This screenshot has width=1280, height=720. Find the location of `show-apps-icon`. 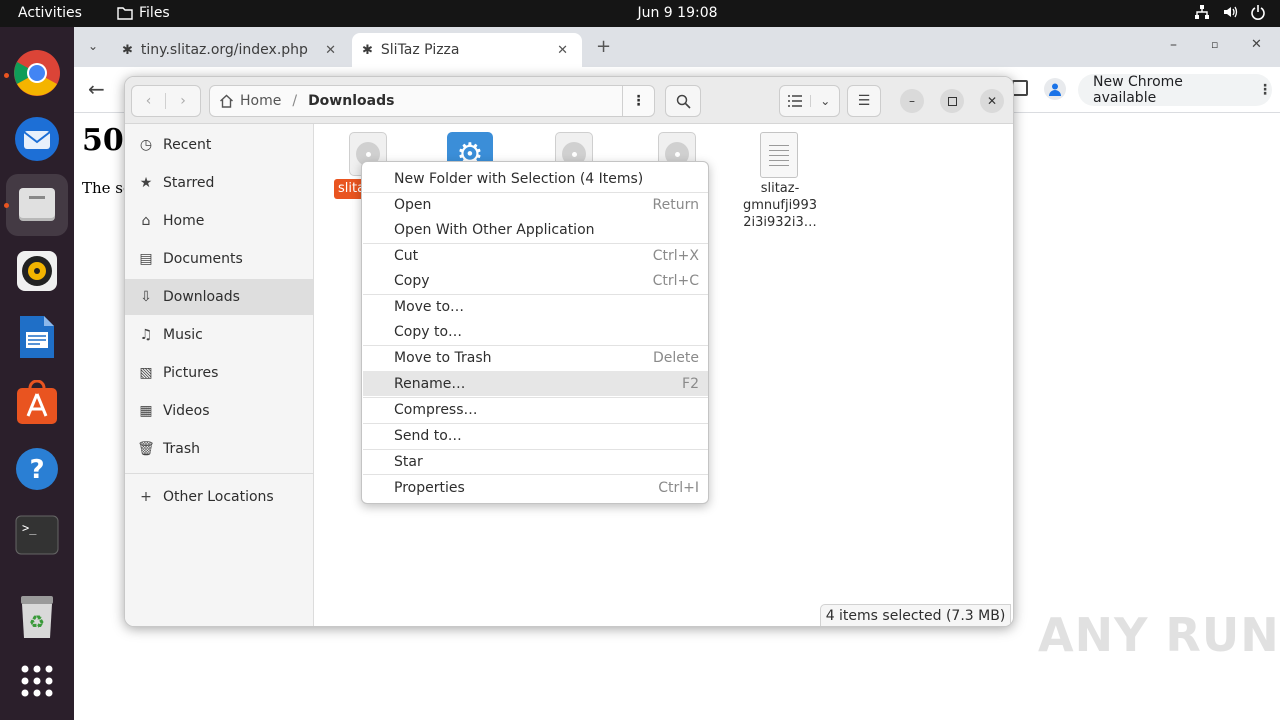

show-apps-icon is located at coordinates (37, 681).